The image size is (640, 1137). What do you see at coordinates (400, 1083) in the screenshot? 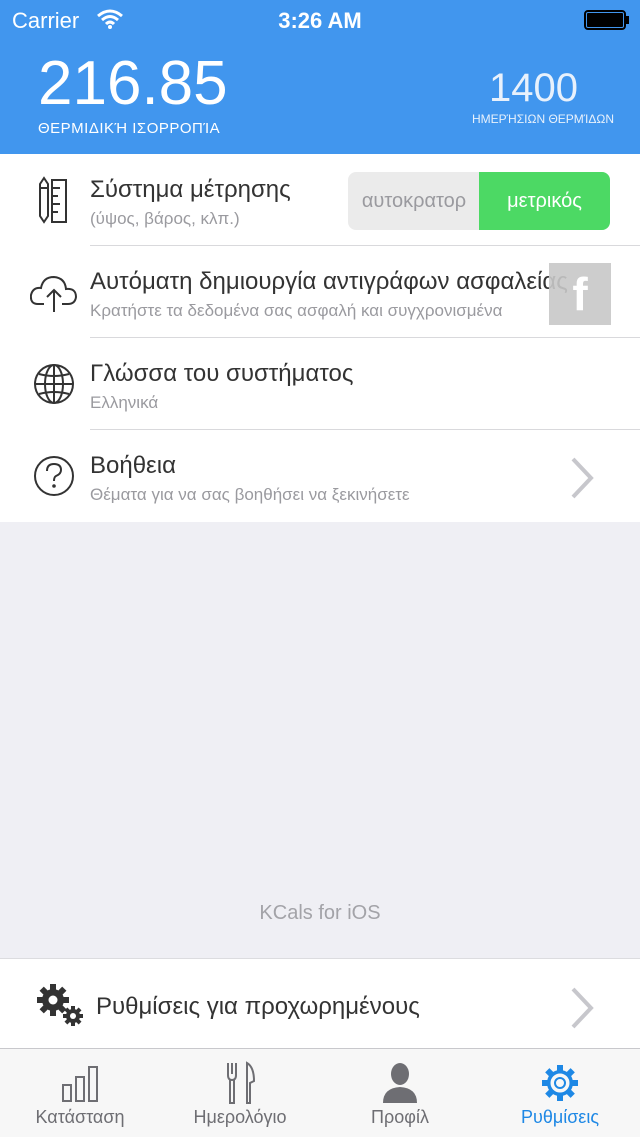
I see `person-icon` at bounding box center [400, 1083].